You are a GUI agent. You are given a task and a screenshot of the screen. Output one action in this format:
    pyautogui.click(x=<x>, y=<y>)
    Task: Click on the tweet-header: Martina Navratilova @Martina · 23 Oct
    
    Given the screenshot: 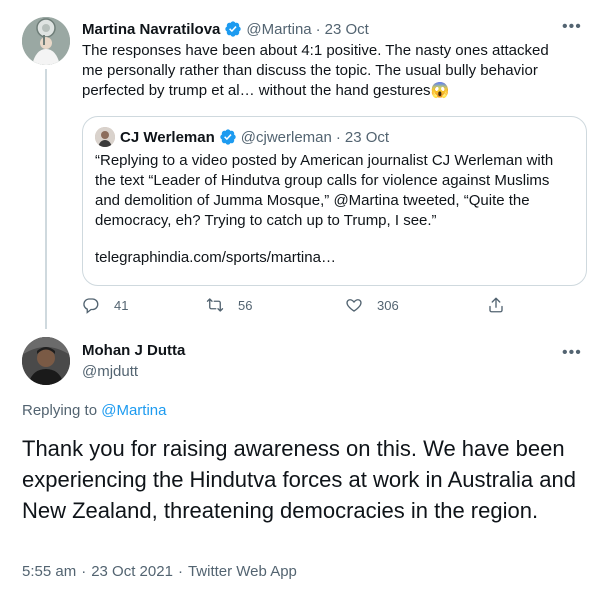 What is the action you would take?
    pyautogui.click(x=225, y=29)
    